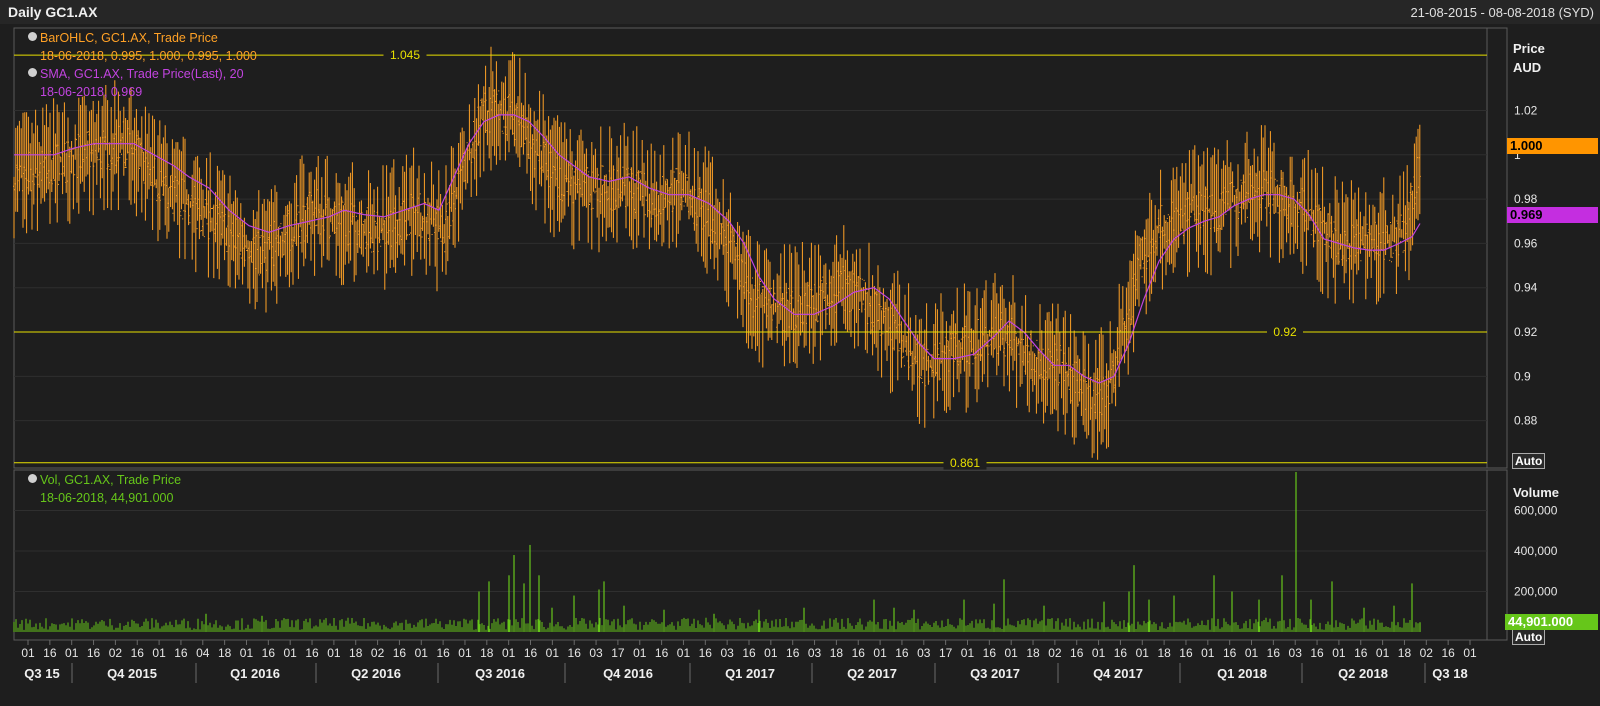 This screenshot has width=1600, height=706. What do you see at coordinates (1526, 421) in the screenshot?
I see `price-tick-label: 0.88` at bounding box center [1526, 421].